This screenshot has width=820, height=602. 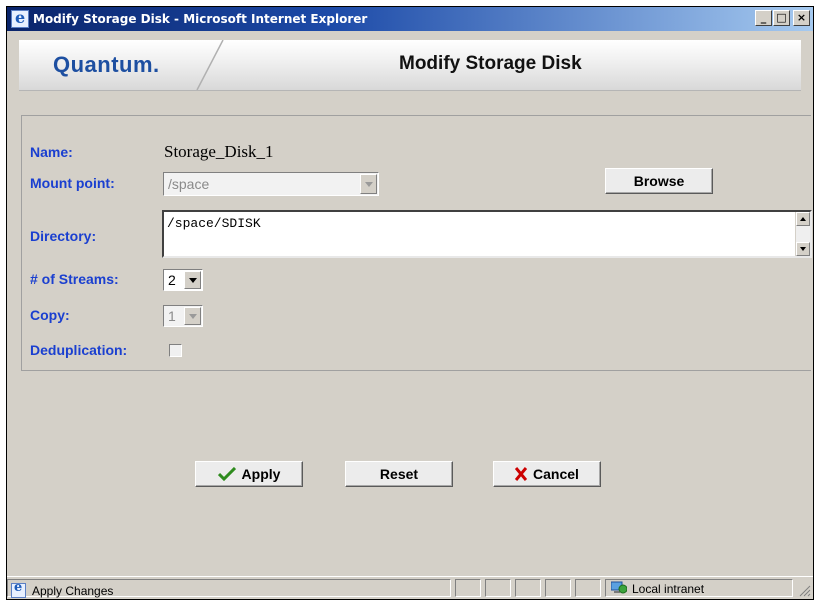 What do you see at coordinates (226, 474) in the screenshot?
I see `checkmark-icon` at bounding box center [226, 474].